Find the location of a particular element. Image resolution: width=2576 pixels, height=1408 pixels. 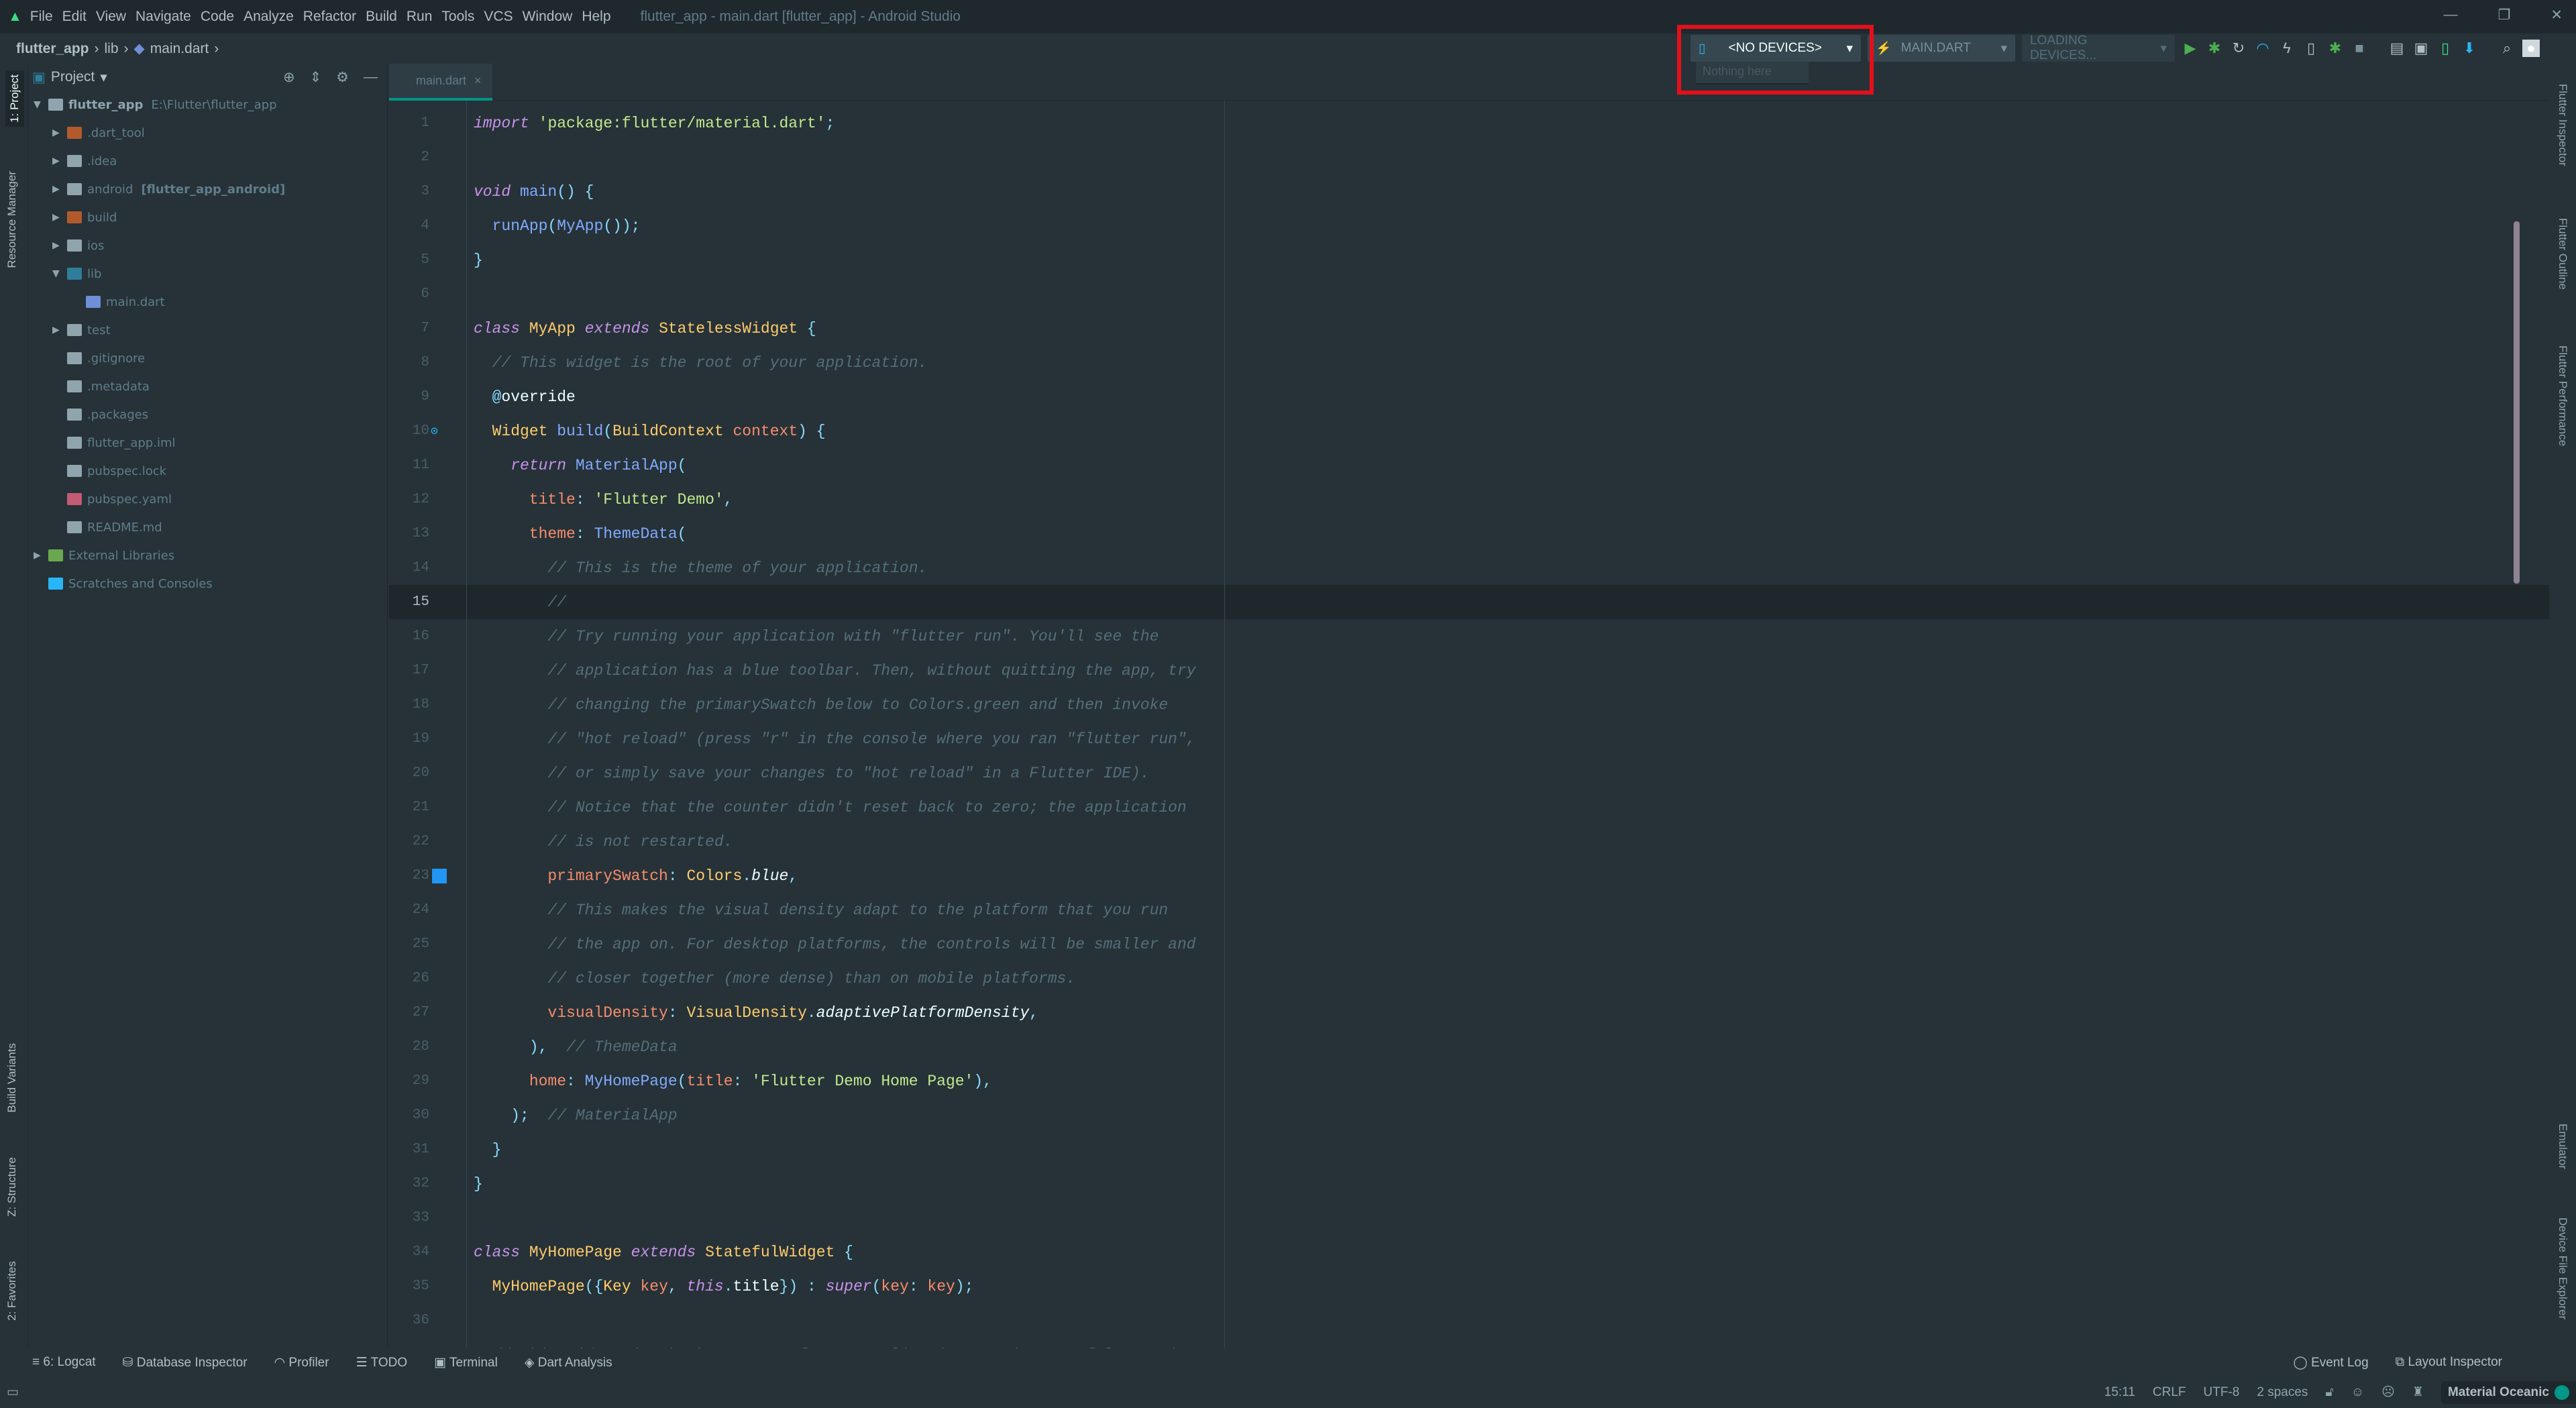

menu-refactor: Refactor is located at coordinates (329, 17).